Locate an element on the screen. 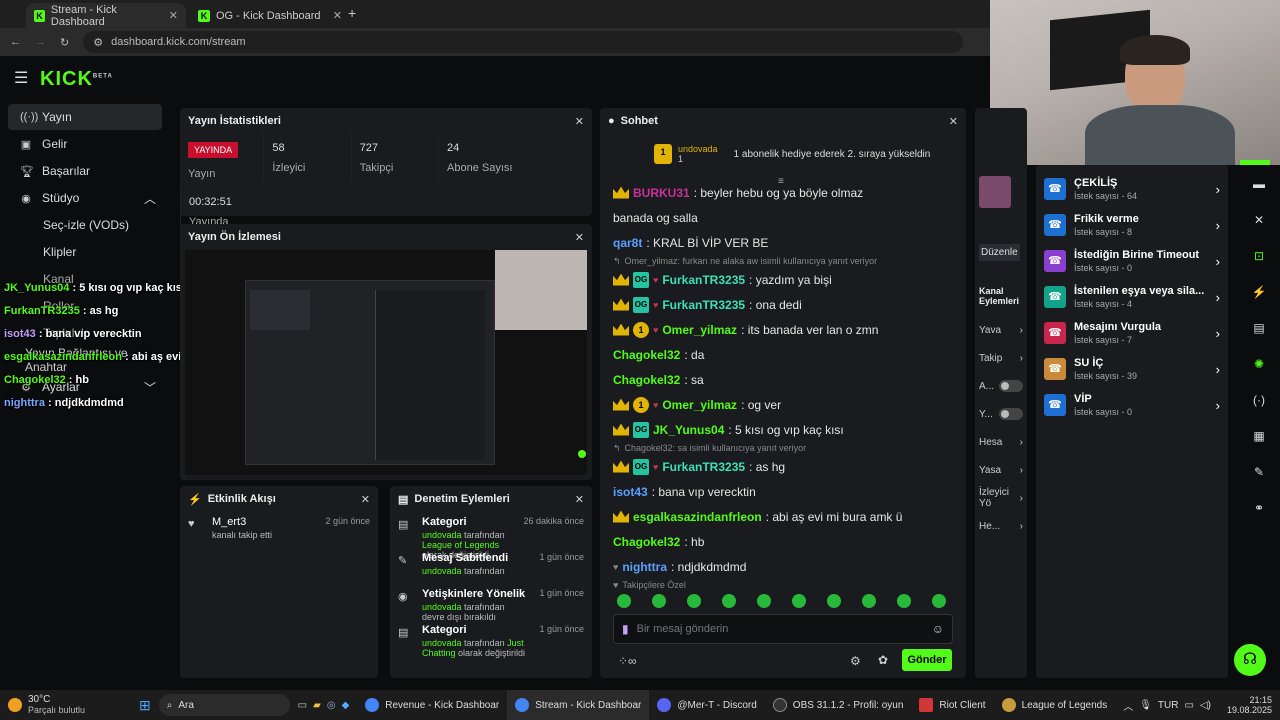 This screenshot has height=720, width=1280. sidebar-item-gelir: ▣ Gelir is located at coordinates (85, 144).